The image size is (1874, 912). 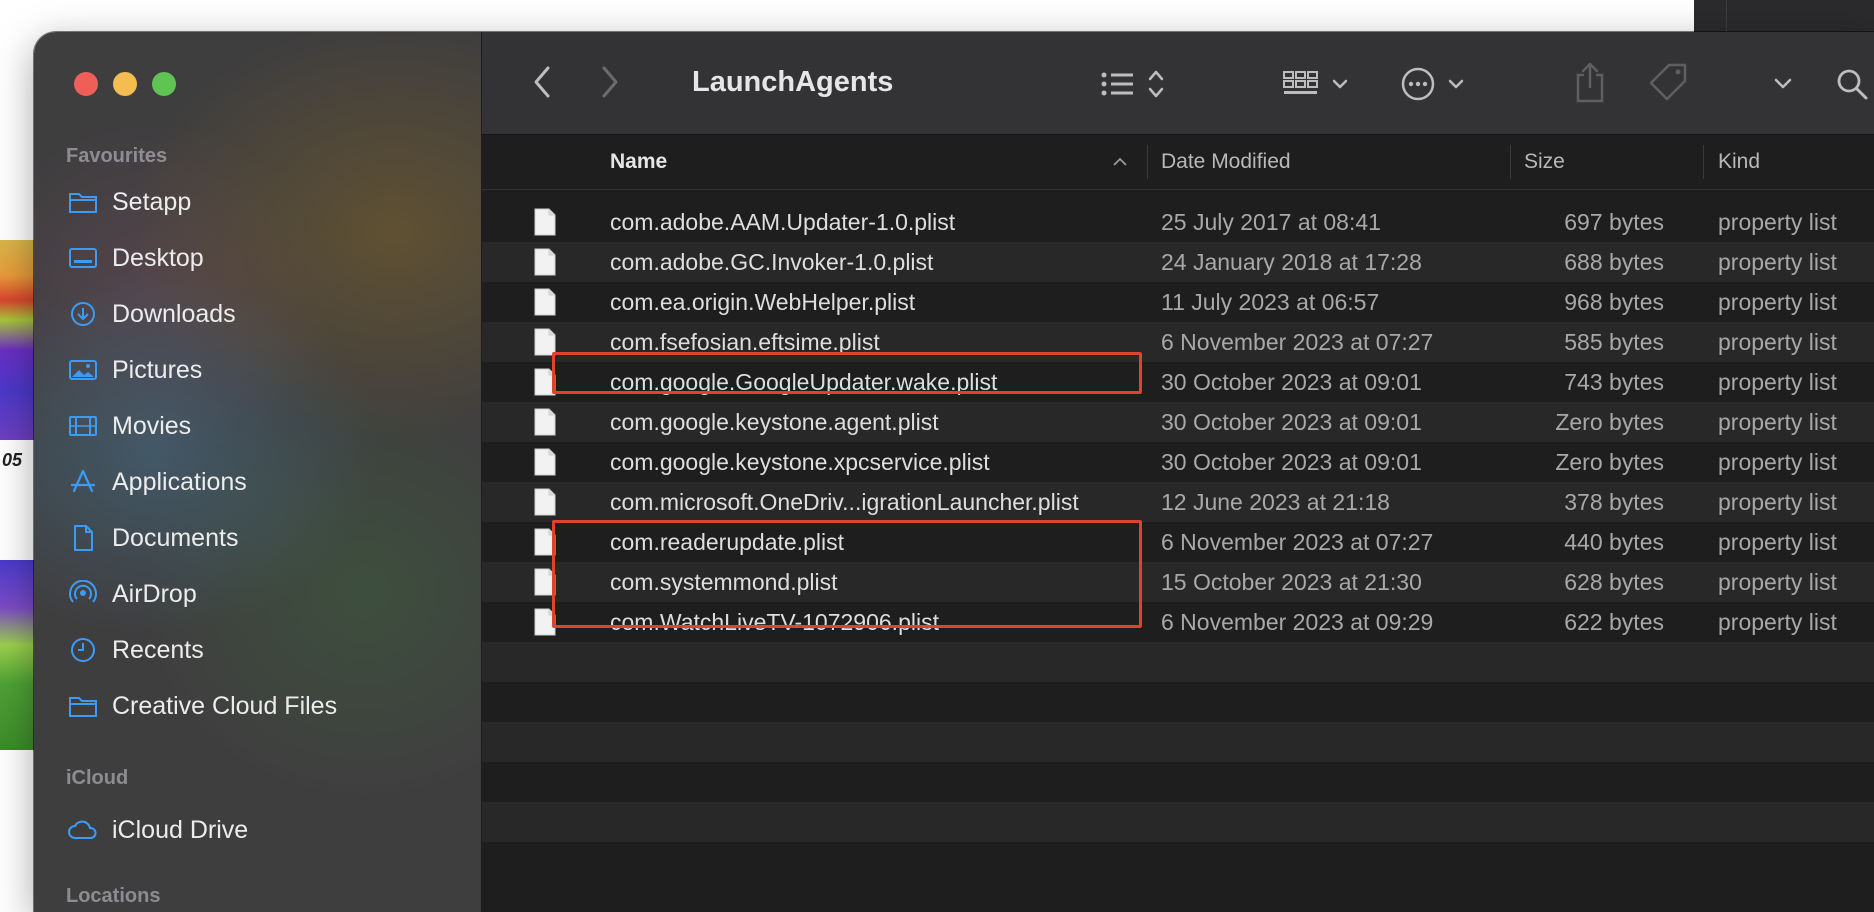 What do you see at coordinates (83, 594) in the screenshot?
I see `airdrop-icon` at bounding box center [83, 594].